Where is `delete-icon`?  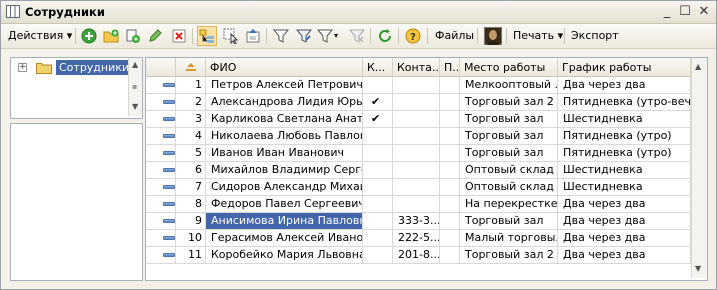
delete-icon is located at coordinates (179, 36).